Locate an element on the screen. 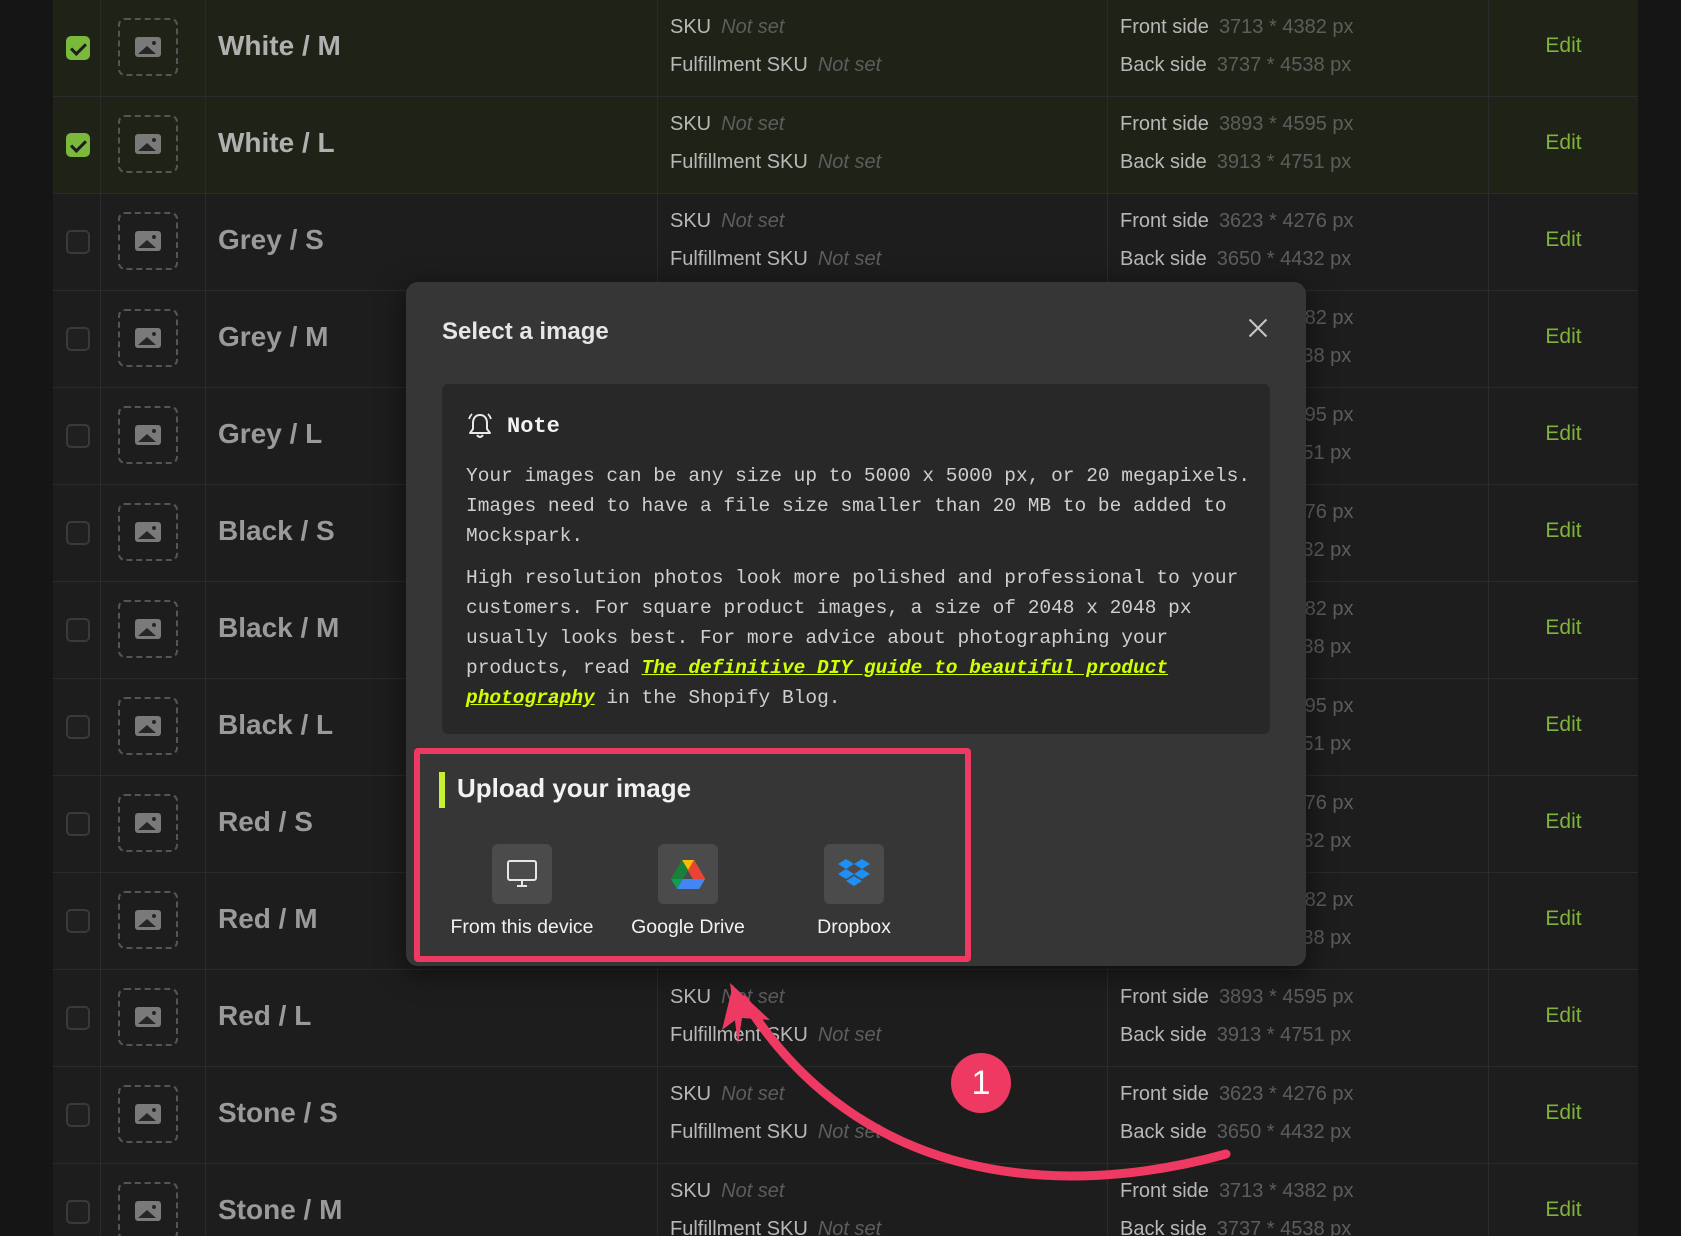 The height and width of the screenshot is (1236, 1681). variant-name: Black / M is located at coordinates (279, 627).